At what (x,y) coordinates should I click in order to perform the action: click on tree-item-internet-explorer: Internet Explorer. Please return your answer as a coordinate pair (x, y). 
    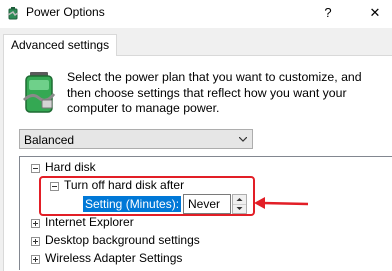
    Looking at the image, I should click on (89, 222).